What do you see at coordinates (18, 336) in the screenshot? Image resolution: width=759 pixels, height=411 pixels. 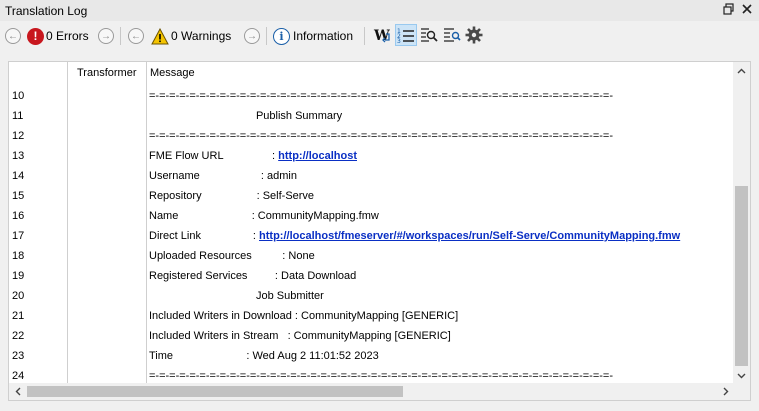 I see `line-number: 22` at bounding box center [18, 336].